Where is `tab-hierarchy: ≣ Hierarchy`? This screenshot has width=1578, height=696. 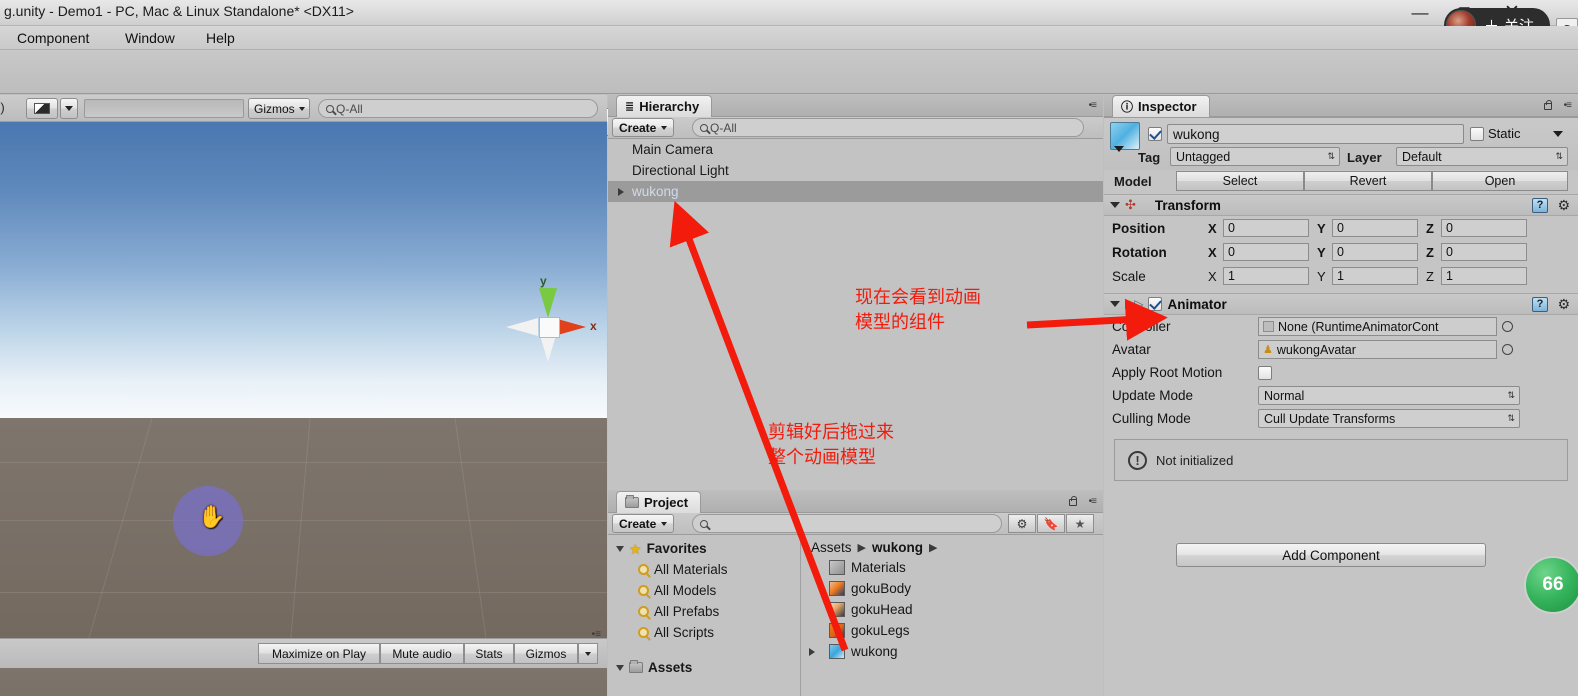 tab-hierarchy: ≣ Hierarchy is located at coordinates (664, 106).